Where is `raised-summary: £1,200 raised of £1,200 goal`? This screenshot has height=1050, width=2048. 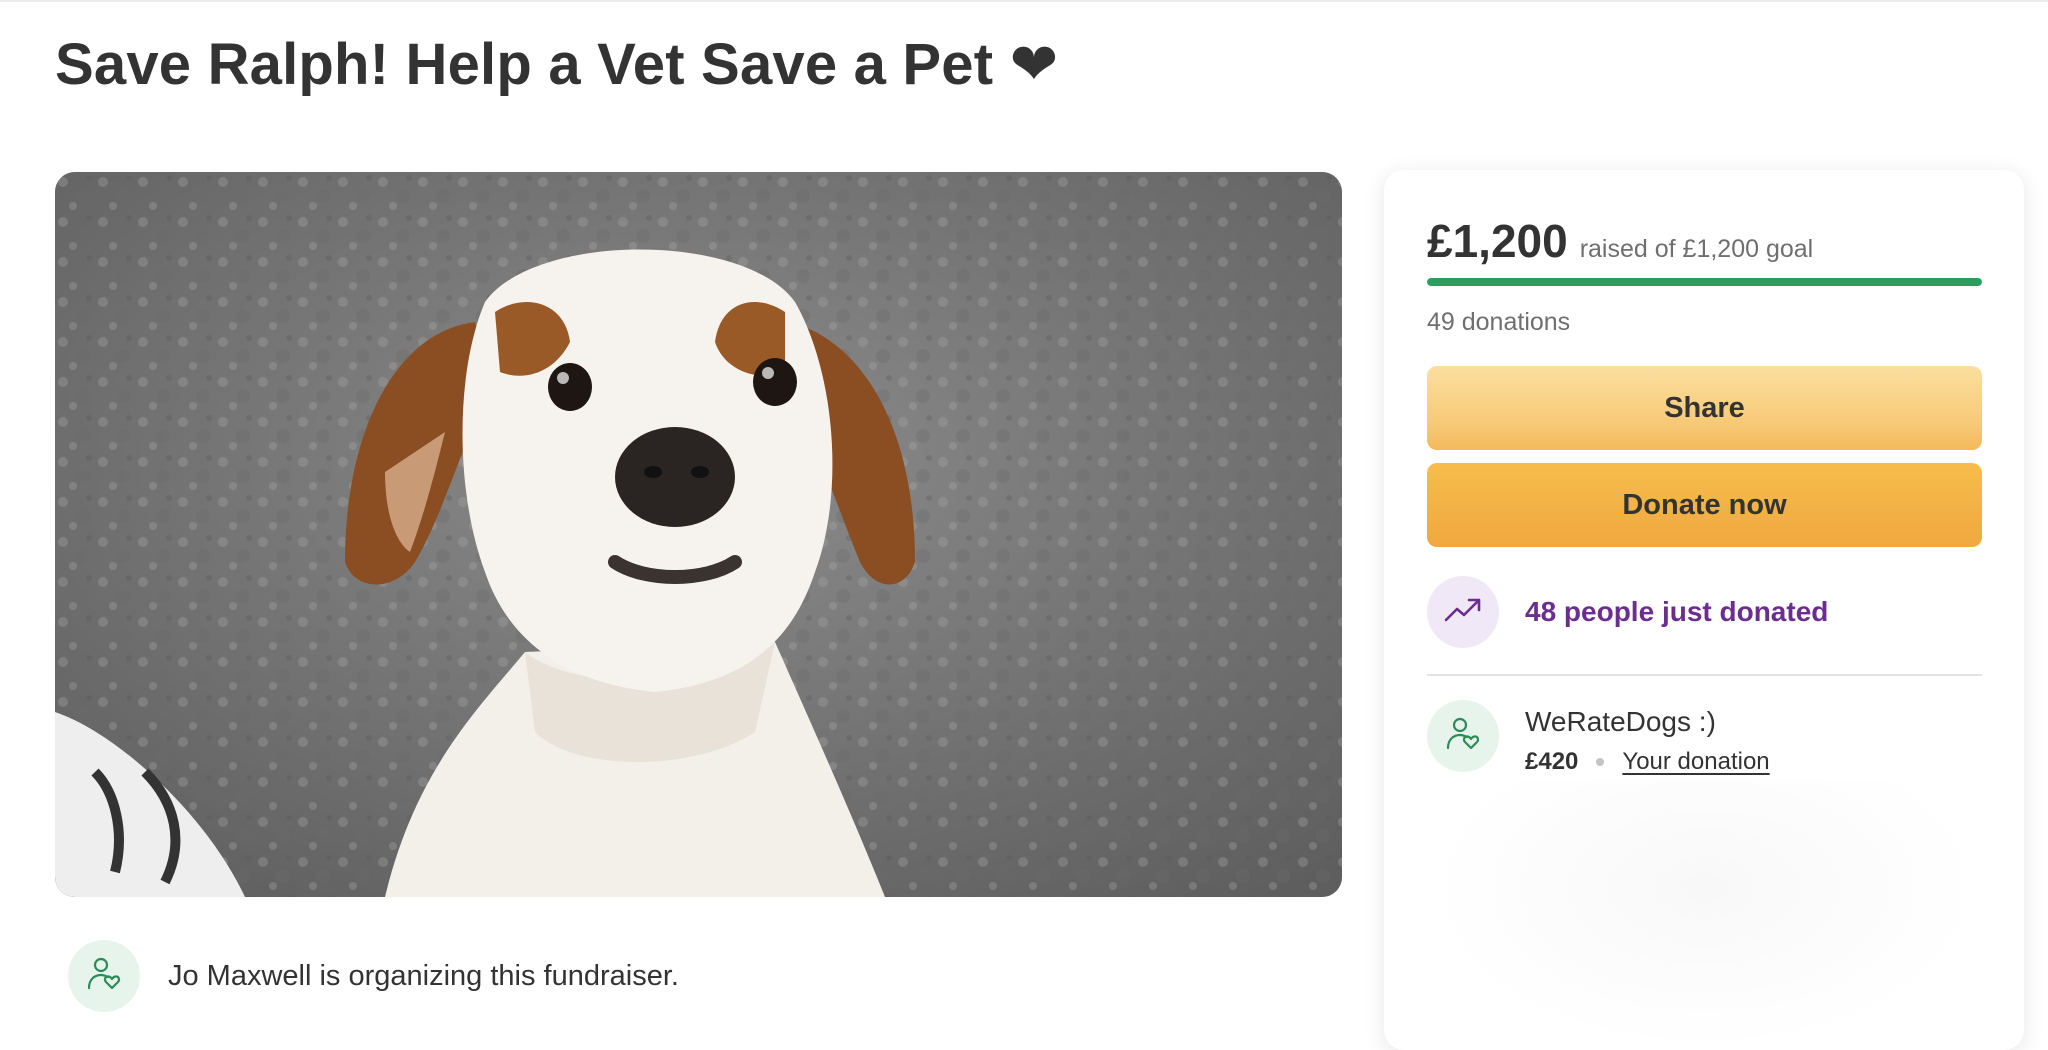 raised-summary: £1,200 raised of £1,200 goal is located at coordinates (1620, 241).